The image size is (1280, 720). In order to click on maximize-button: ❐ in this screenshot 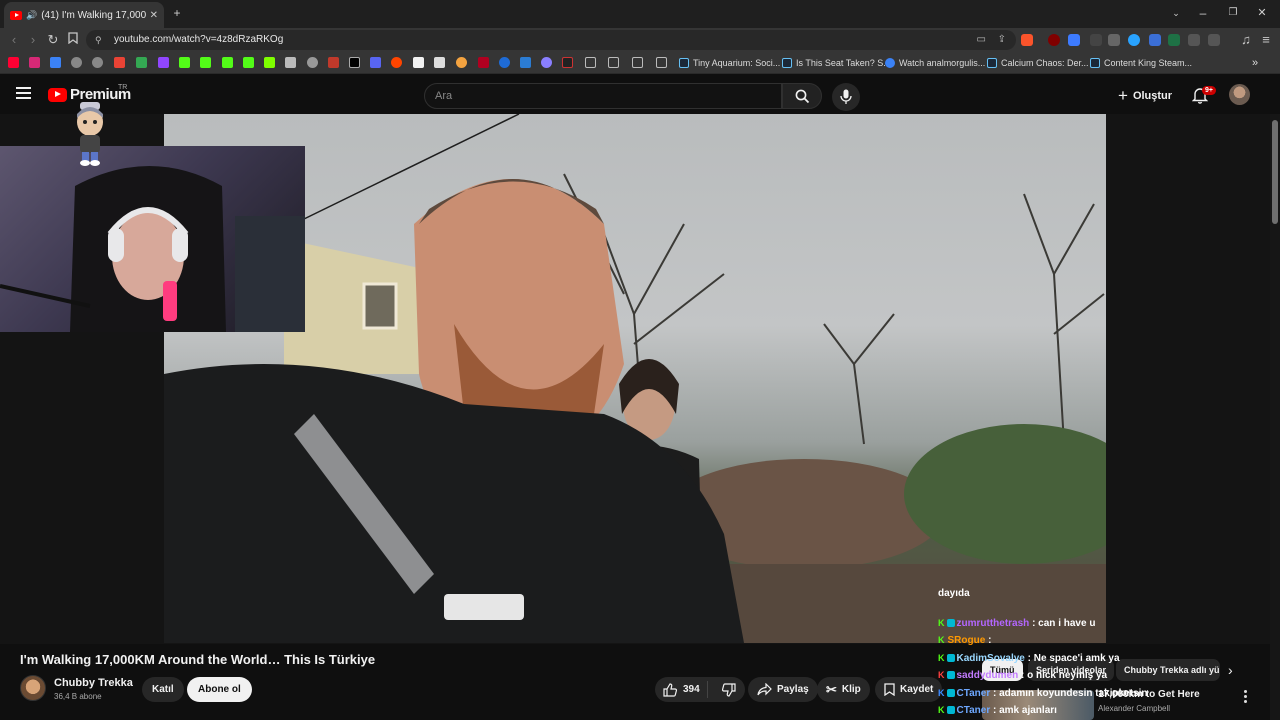, I will do `click(1233, 13)`.